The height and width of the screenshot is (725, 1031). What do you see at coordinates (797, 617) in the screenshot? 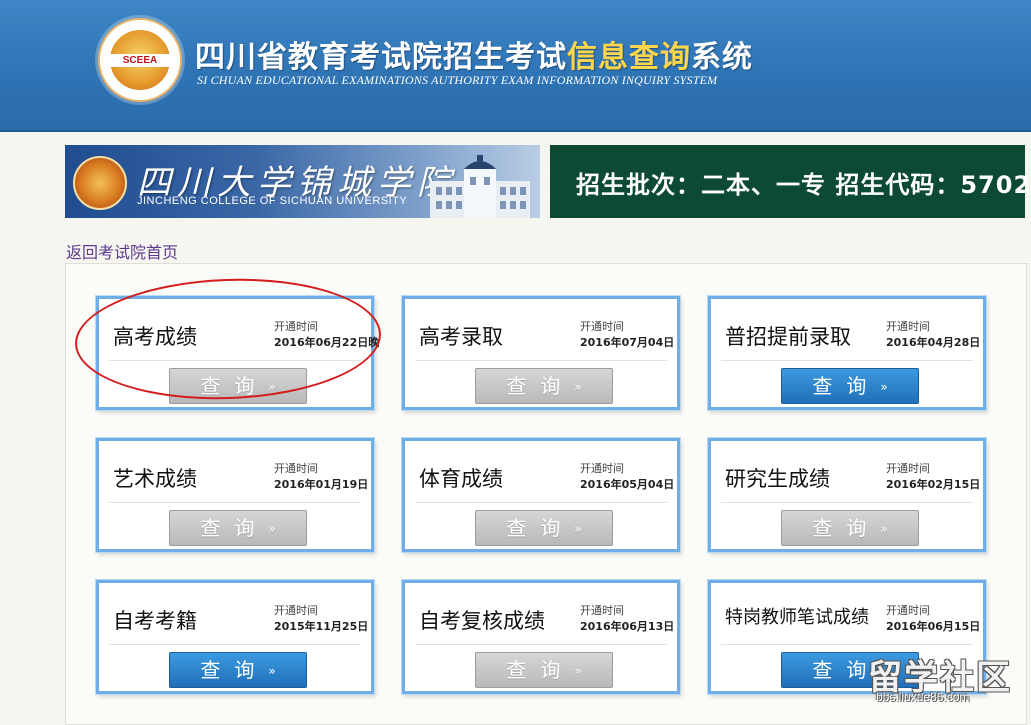
I see `card-title: 特岗教师笔试成绩` at bounding box center [797, 617].